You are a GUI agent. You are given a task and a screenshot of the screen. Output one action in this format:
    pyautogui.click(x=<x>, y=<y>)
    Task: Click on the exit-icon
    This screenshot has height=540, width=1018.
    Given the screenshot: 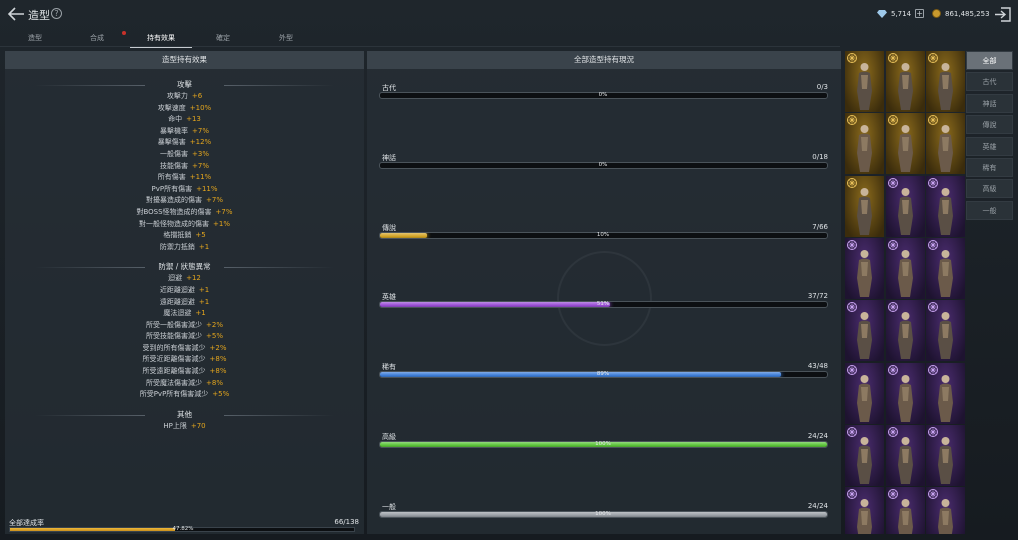 What is the action you would take?
    pyautogui.click(x=1002, y=14)
    